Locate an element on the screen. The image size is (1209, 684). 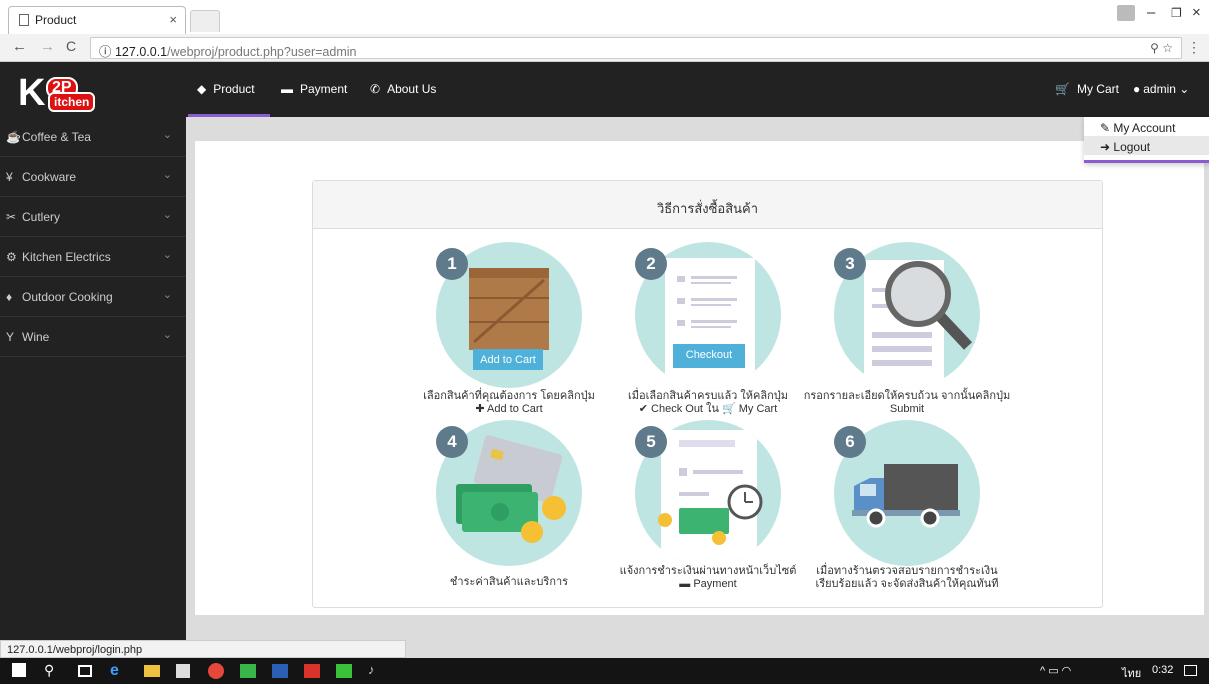
file-explorer-icon is located at coordinates (152, 671).